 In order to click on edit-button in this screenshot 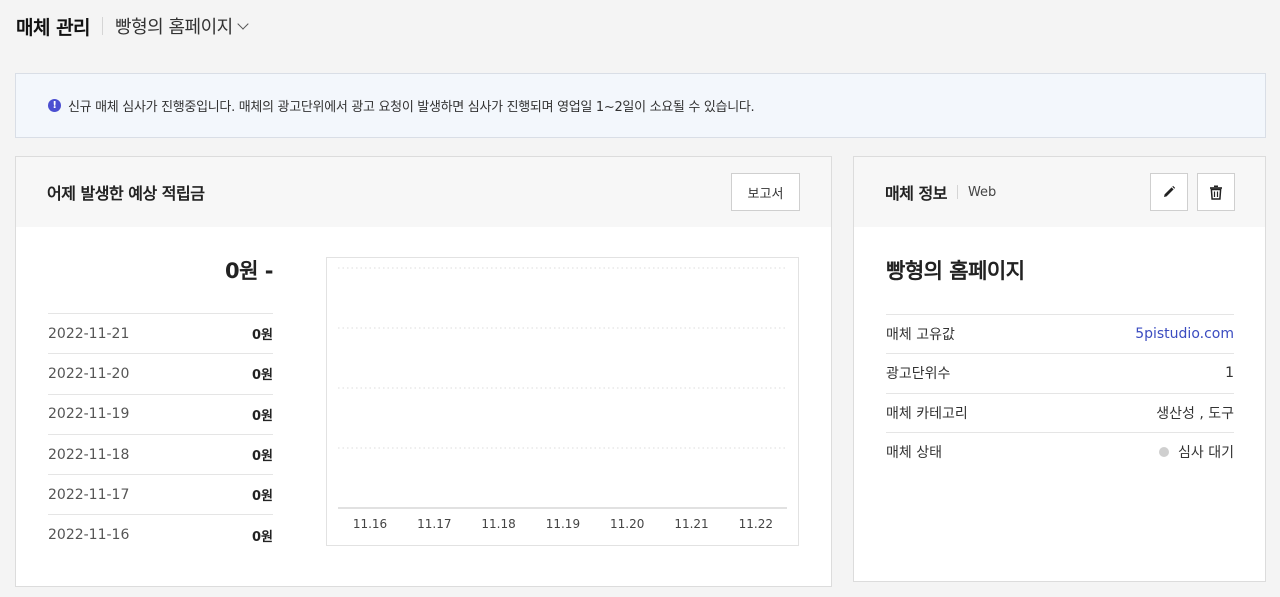, I will do `click(1169, 192)`.